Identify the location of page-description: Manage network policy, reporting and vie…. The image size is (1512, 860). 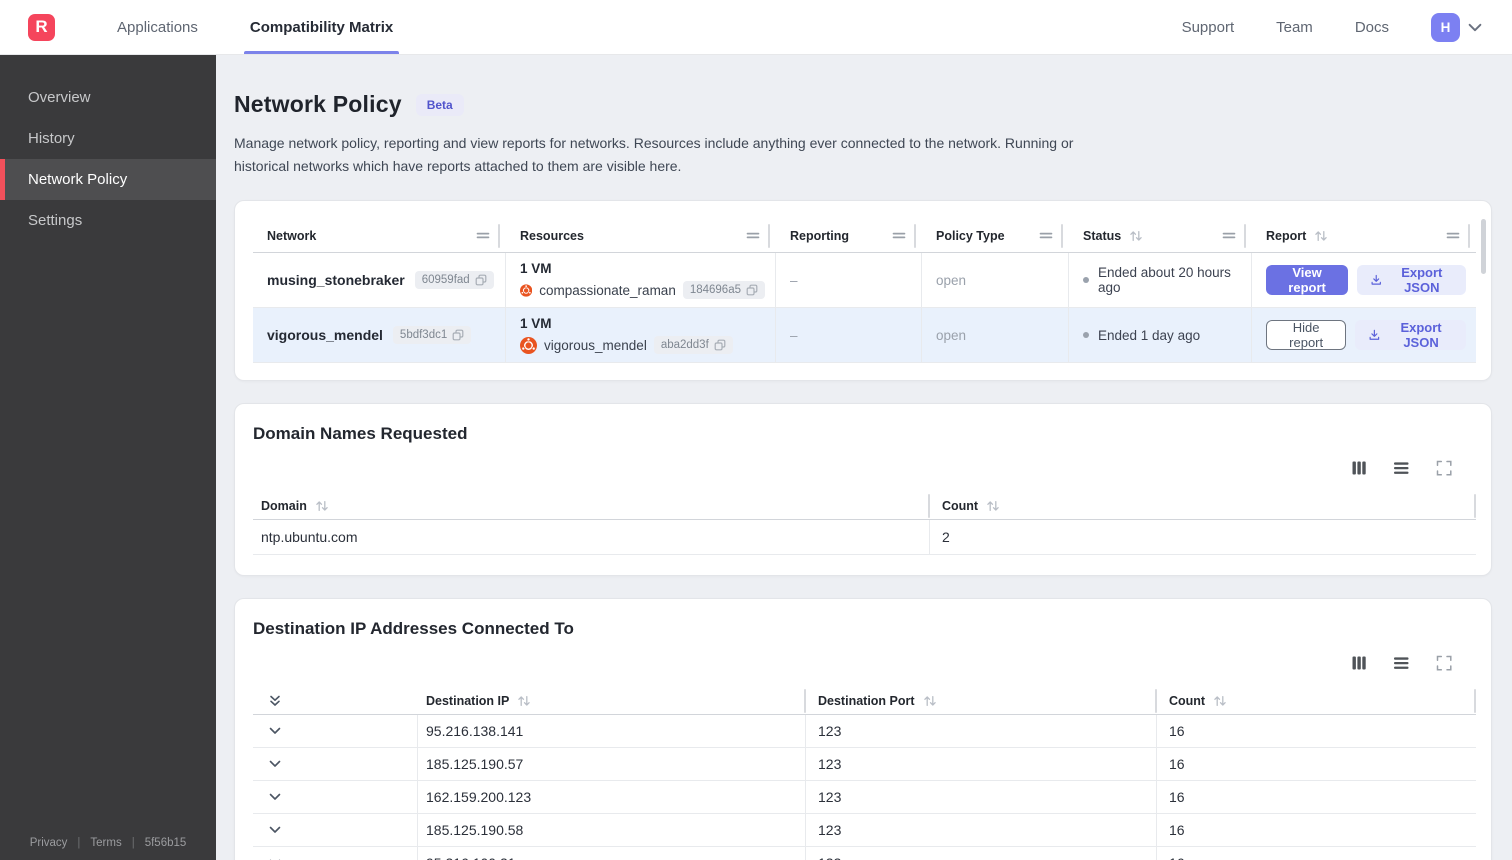
(654, 155).